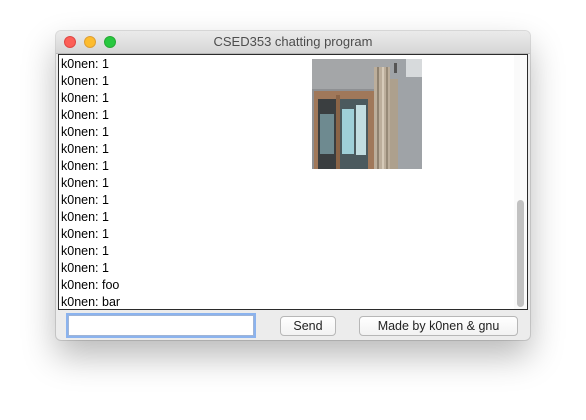 This screenshot has width=586, height=420. I want to click on scrollbar-thumb, so click(520, 253).